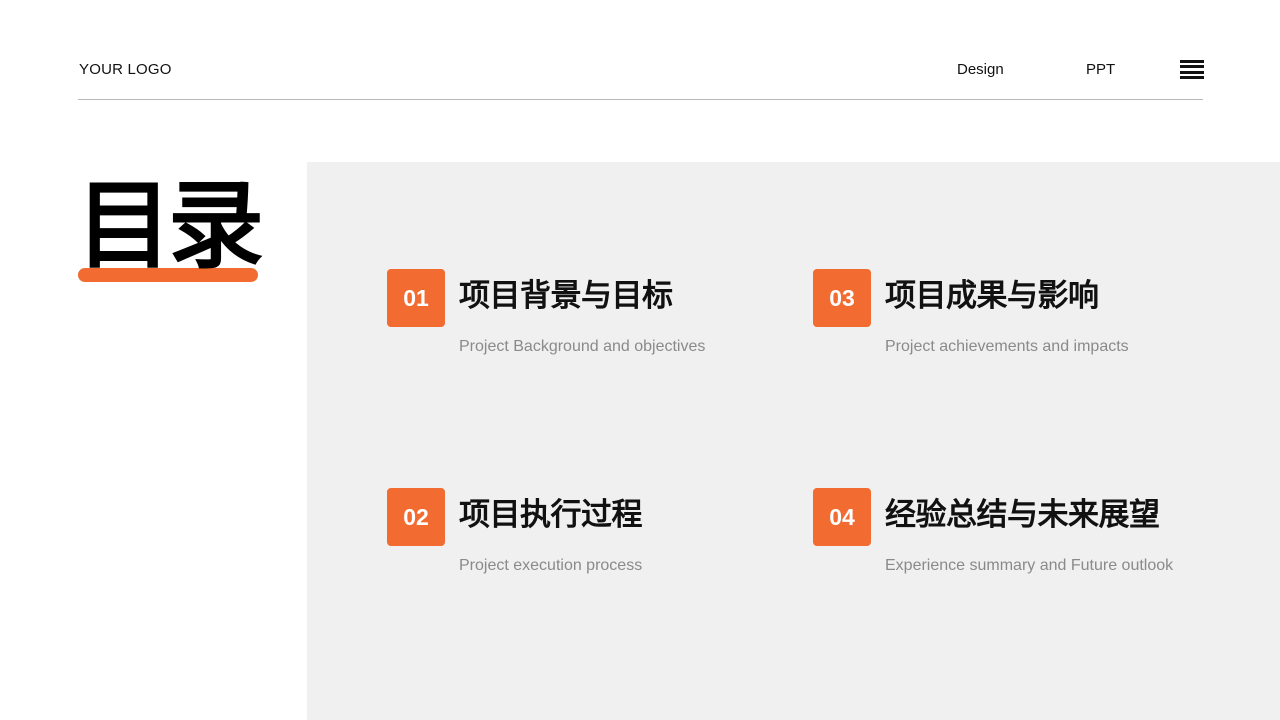  I want to click on toc-item-title: 项目执行过程, so click(550, 515).